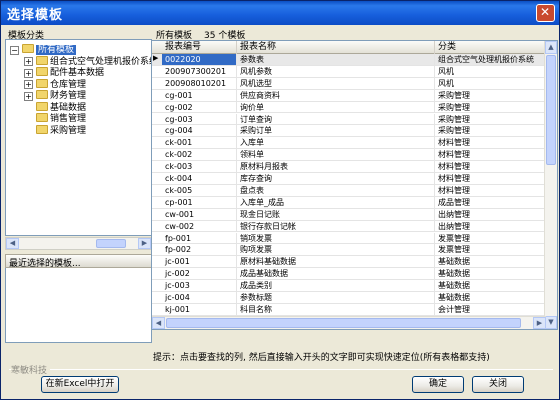 Image resolution: width=560 pixels, height=400 pixels. What do you see at coordinates (336, 297) in the screenshot?
I see `table-cell: 参数标题` at bounding box center [336, 297].